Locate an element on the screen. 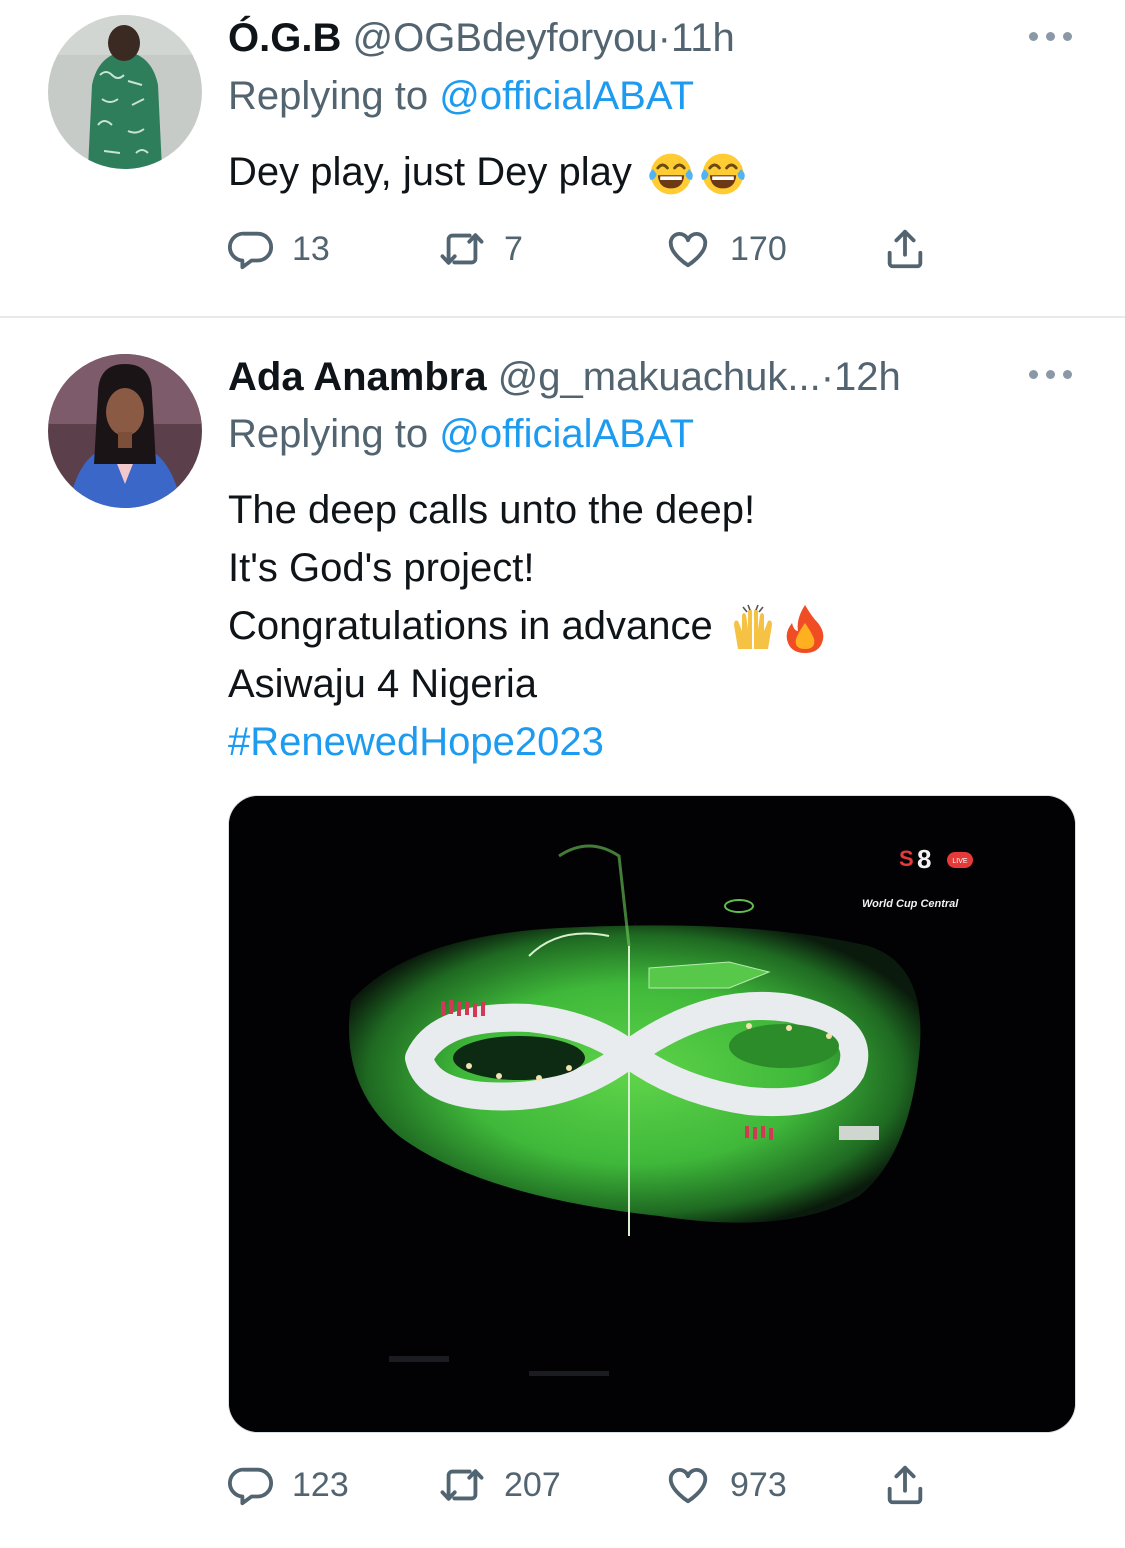 Image resolution: width=1125 pixels, height=1548 pixels. display-name: Ada Anambra is located at coordinates (357, 377).